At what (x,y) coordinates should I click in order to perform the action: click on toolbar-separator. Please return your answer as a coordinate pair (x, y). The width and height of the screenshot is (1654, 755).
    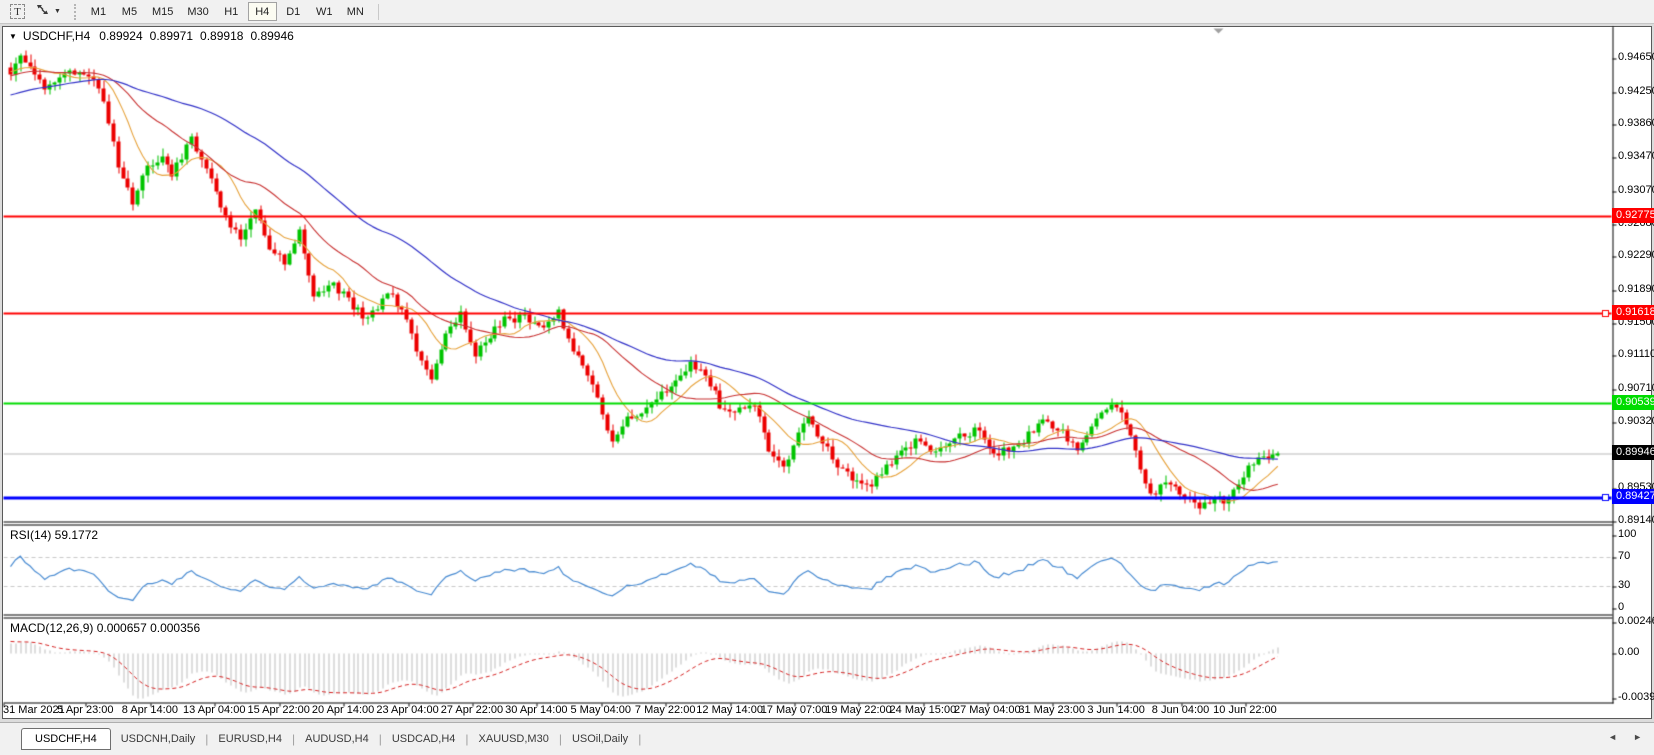
    Looking at the image, I should click on (378, 11).